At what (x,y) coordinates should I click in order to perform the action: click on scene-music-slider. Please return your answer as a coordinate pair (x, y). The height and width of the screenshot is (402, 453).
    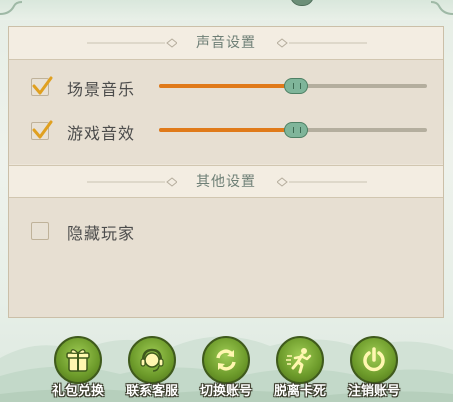
    Looking at the image, I should click on (293, 86).